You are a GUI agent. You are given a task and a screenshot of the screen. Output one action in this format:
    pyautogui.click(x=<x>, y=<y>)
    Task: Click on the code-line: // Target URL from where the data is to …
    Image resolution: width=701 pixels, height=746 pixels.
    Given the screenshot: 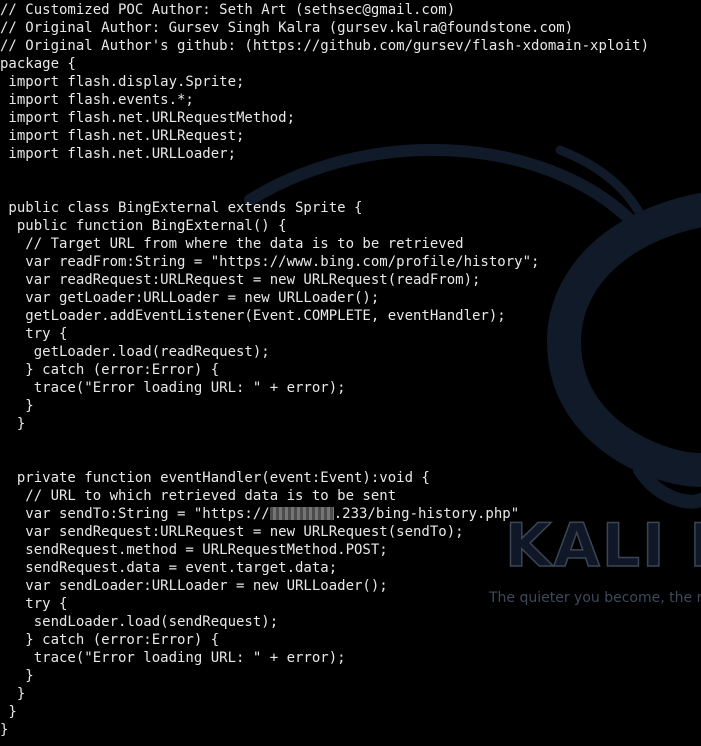 What is the action you would take?
    pyautogui.click(x=232, y=244)
    